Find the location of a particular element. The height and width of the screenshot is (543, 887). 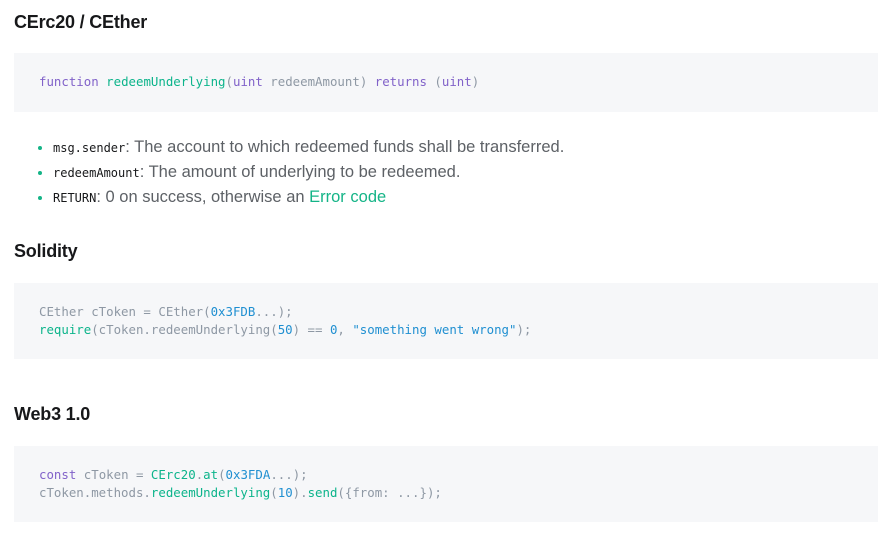

param-code: redeemAmount is located at coordinates (96, 173).